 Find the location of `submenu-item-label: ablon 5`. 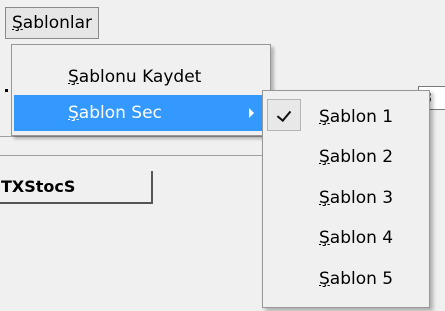

submenu-item-label: ablon 5 is located at coordinates (361, 279).